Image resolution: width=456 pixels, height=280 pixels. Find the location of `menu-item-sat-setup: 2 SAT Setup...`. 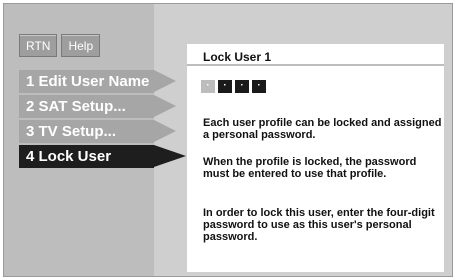

menu-item-sat-setup: 2 SAT Setup... is located at coordinates (86, 106).